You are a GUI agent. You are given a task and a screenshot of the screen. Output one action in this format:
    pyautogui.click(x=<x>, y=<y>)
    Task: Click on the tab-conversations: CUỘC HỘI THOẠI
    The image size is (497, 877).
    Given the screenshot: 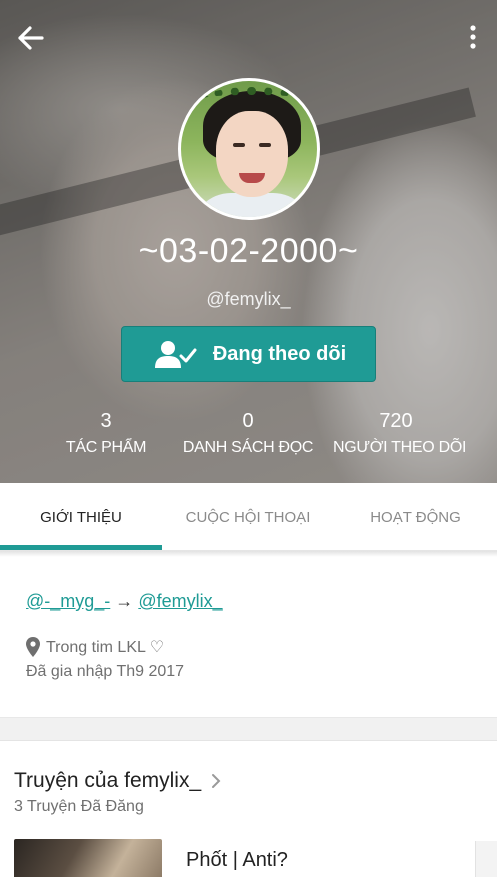 What is the action you would take?
    pyautogui.click(x=248, y=517)
    